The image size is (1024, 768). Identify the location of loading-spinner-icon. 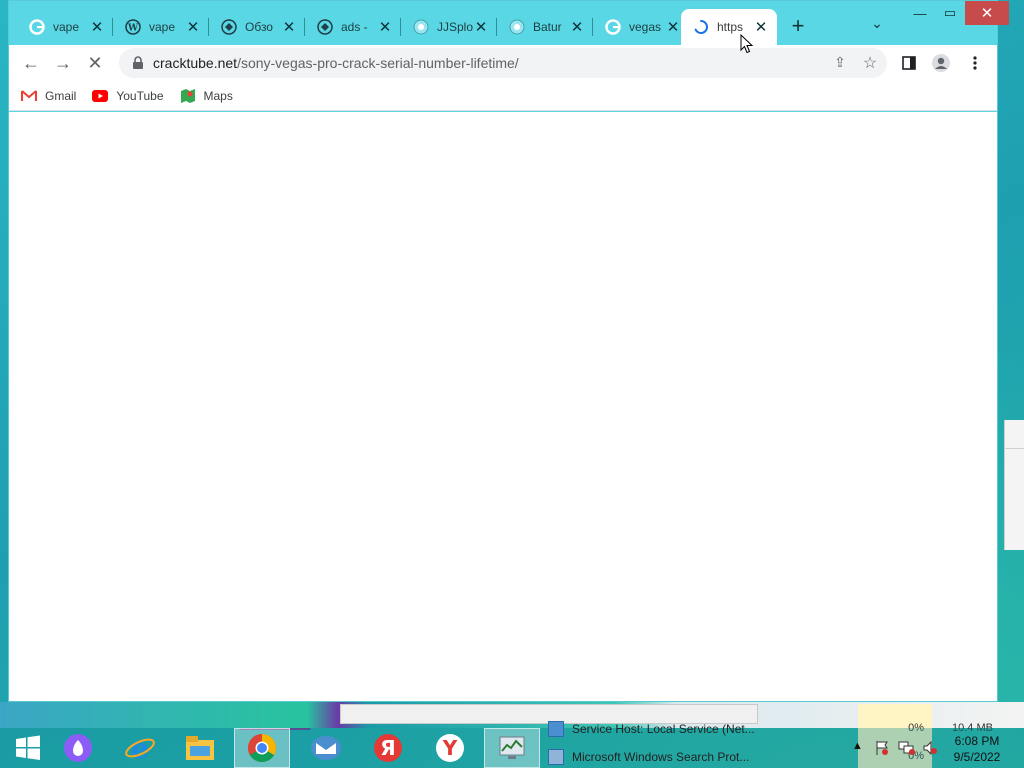
(701, 27).